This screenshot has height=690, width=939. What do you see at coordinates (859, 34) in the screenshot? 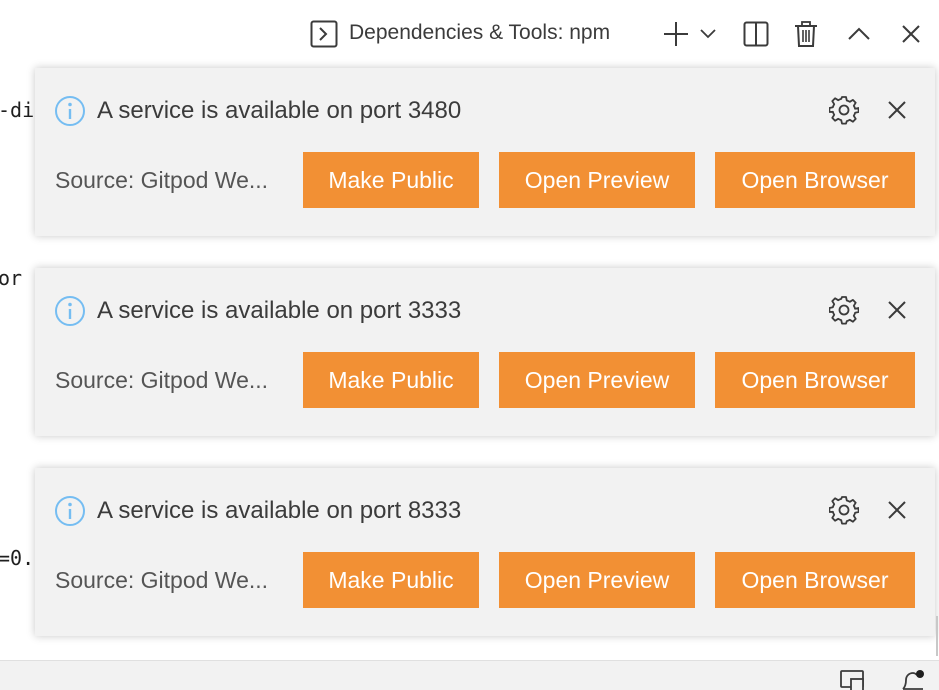
I see `chevron-up-icon` at bounding box center [859, 34].